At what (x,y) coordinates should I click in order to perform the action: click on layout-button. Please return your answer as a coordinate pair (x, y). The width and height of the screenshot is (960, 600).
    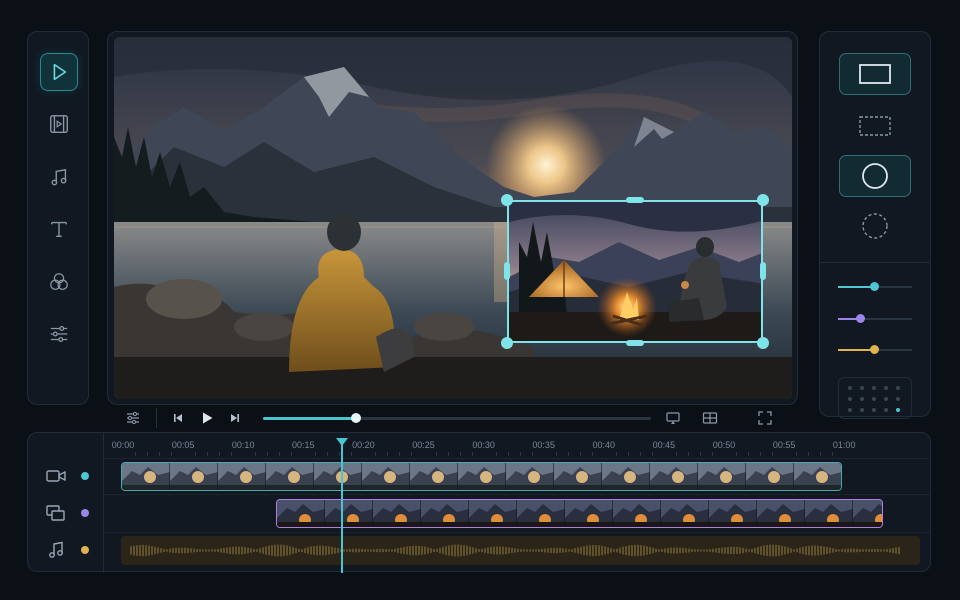
    Looking at the image, I should click on (710, 418).